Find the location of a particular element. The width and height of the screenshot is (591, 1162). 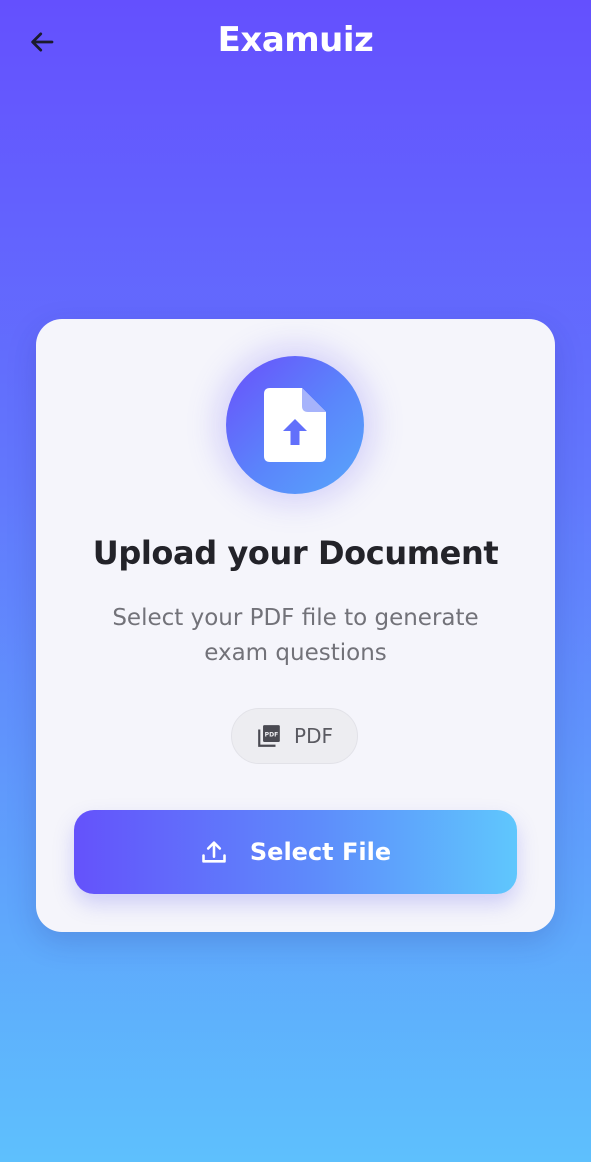

app-title: Examuiz is located at coordinates (295, 40).